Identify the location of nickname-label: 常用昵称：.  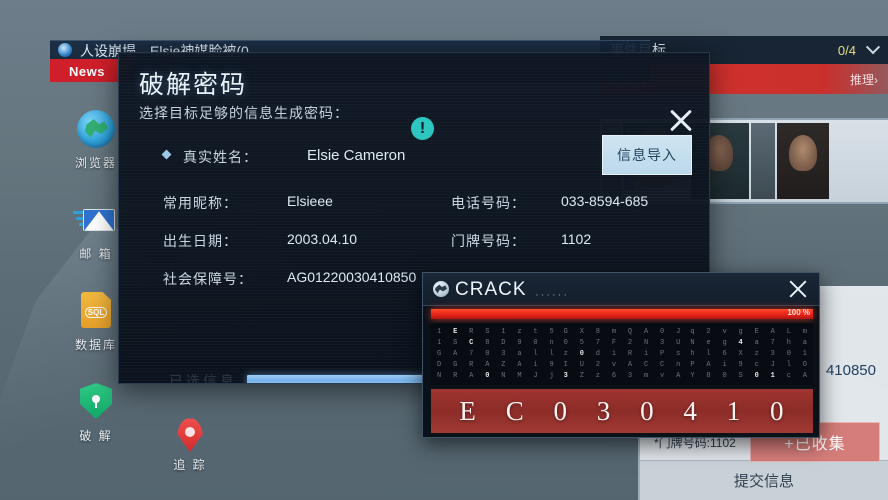
(200, 203).